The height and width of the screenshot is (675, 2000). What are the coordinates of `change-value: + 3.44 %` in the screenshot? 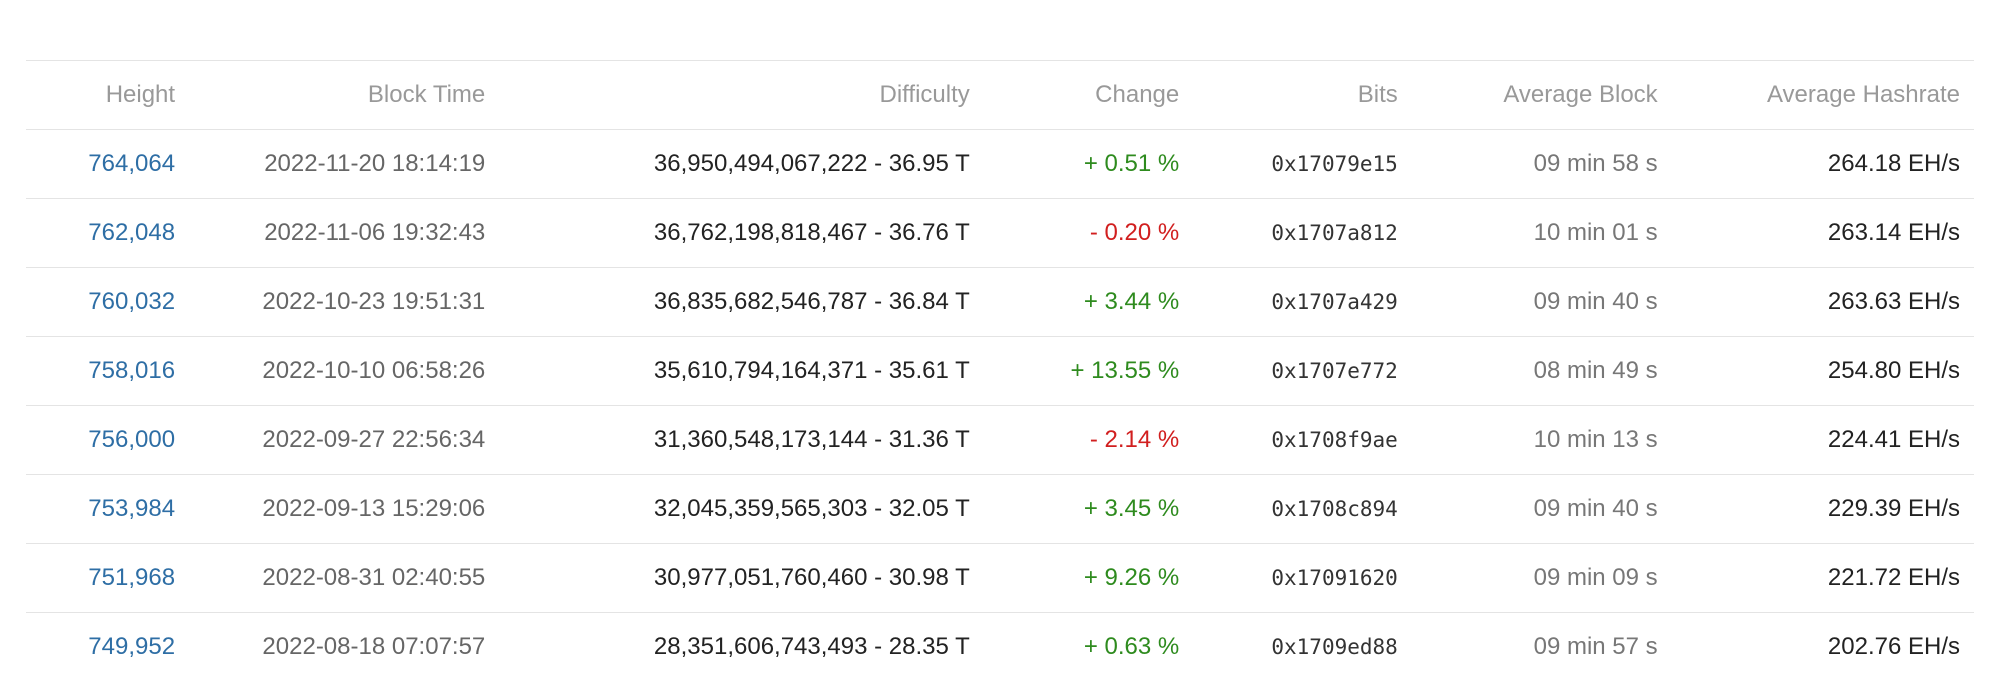 It's located at (1131, 301).